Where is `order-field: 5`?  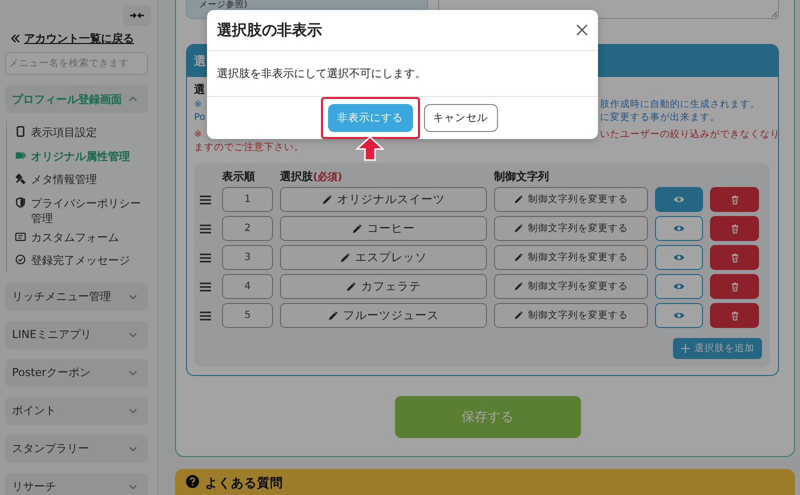
order-field: 5 is located at coordinates (247, 315).